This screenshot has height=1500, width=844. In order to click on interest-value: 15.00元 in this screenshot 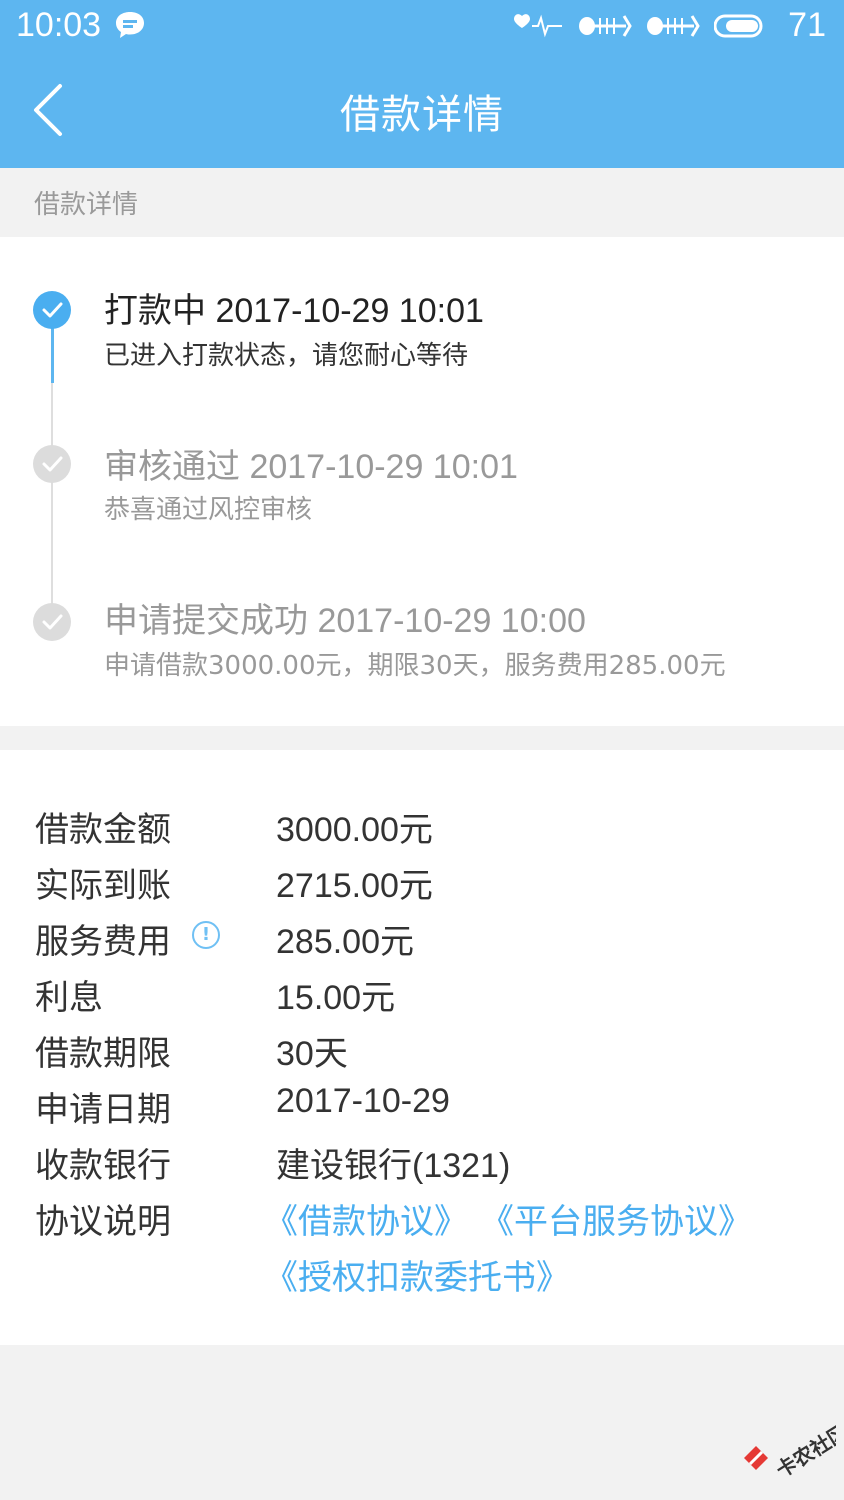, I will do `click(336, 998)`.